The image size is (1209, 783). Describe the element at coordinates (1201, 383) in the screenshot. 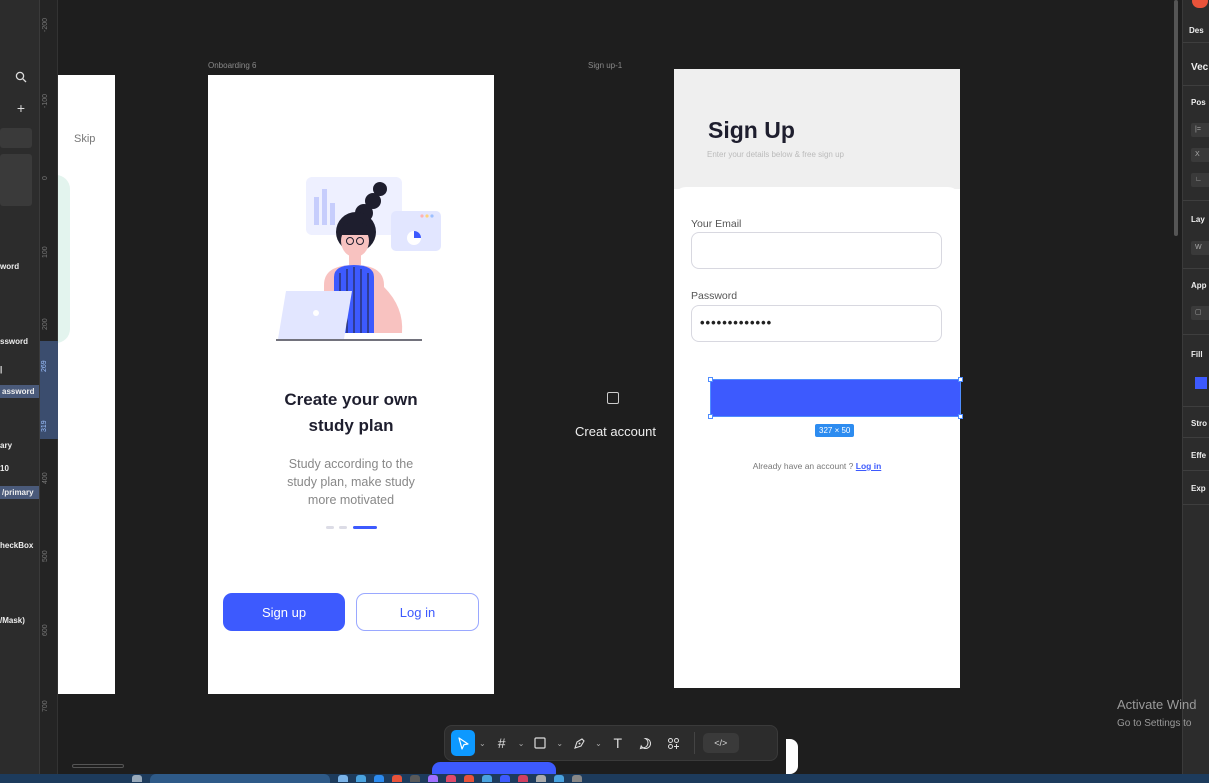

I see `fill-swatch` at that location.